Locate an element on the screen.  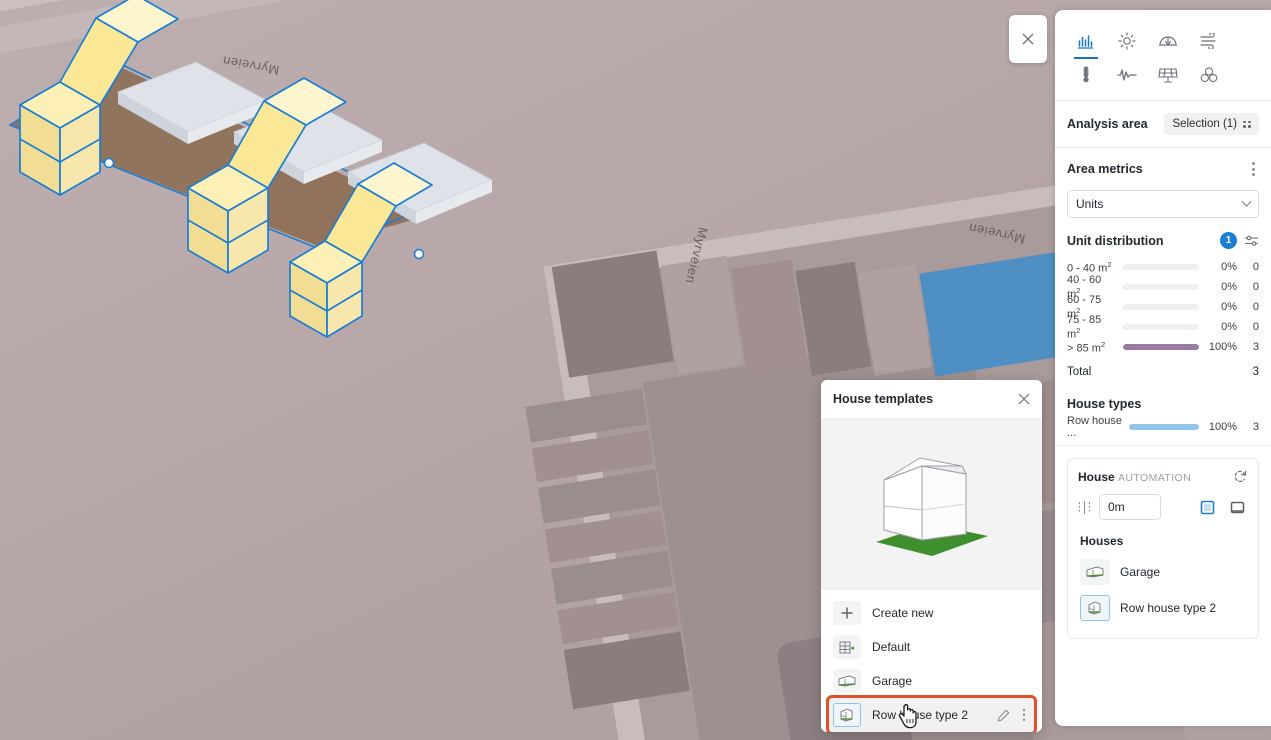
tool-daylight is located at coordinates (1167, 41).